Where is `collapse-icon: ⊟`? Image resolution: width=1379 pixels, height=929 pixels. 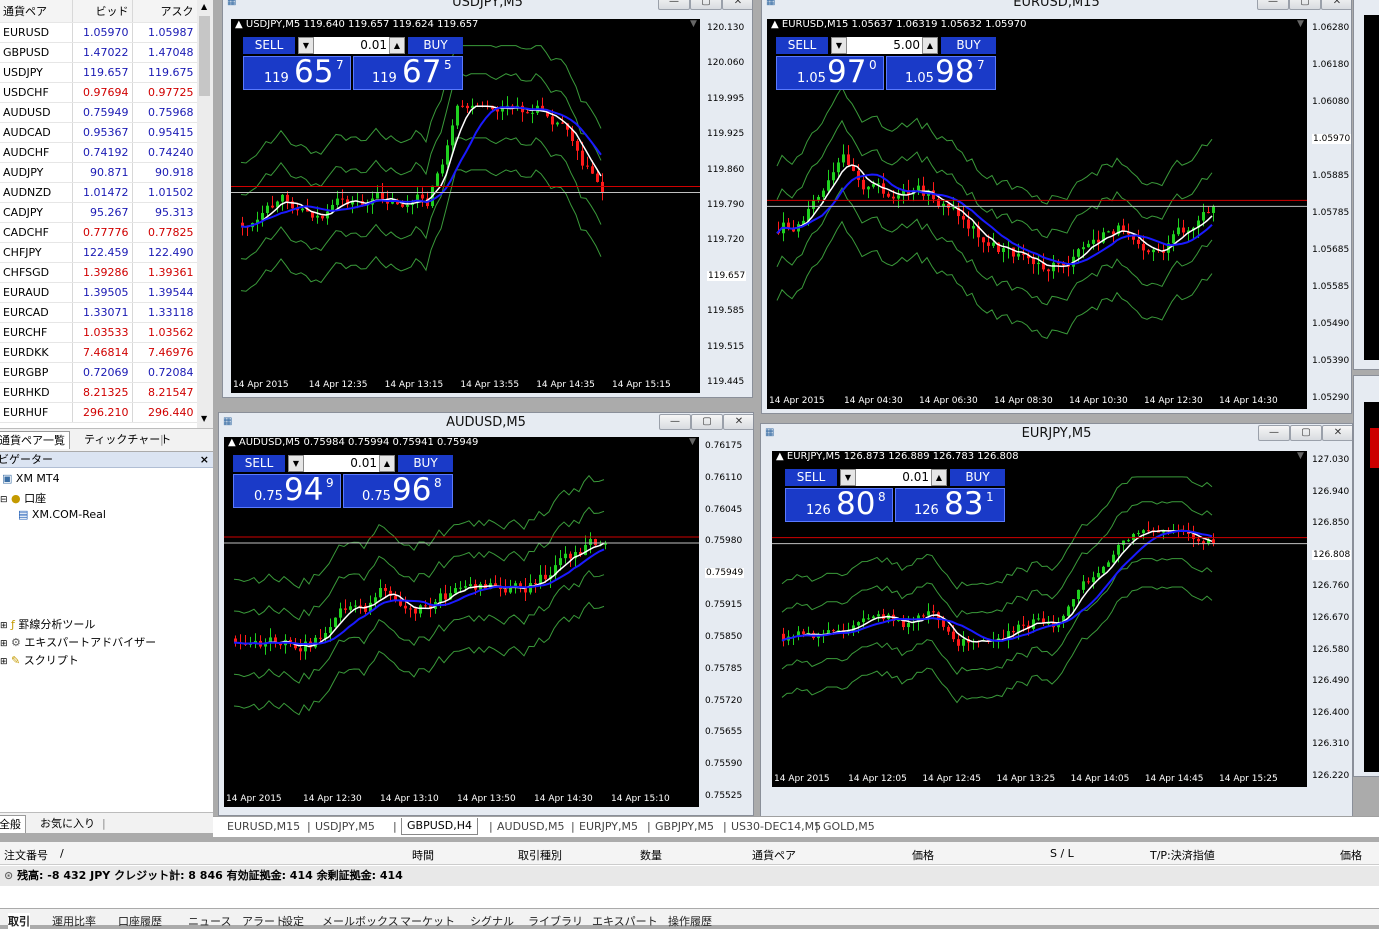
collapse-icon: ⊟ is located at coordinates (4, 500).